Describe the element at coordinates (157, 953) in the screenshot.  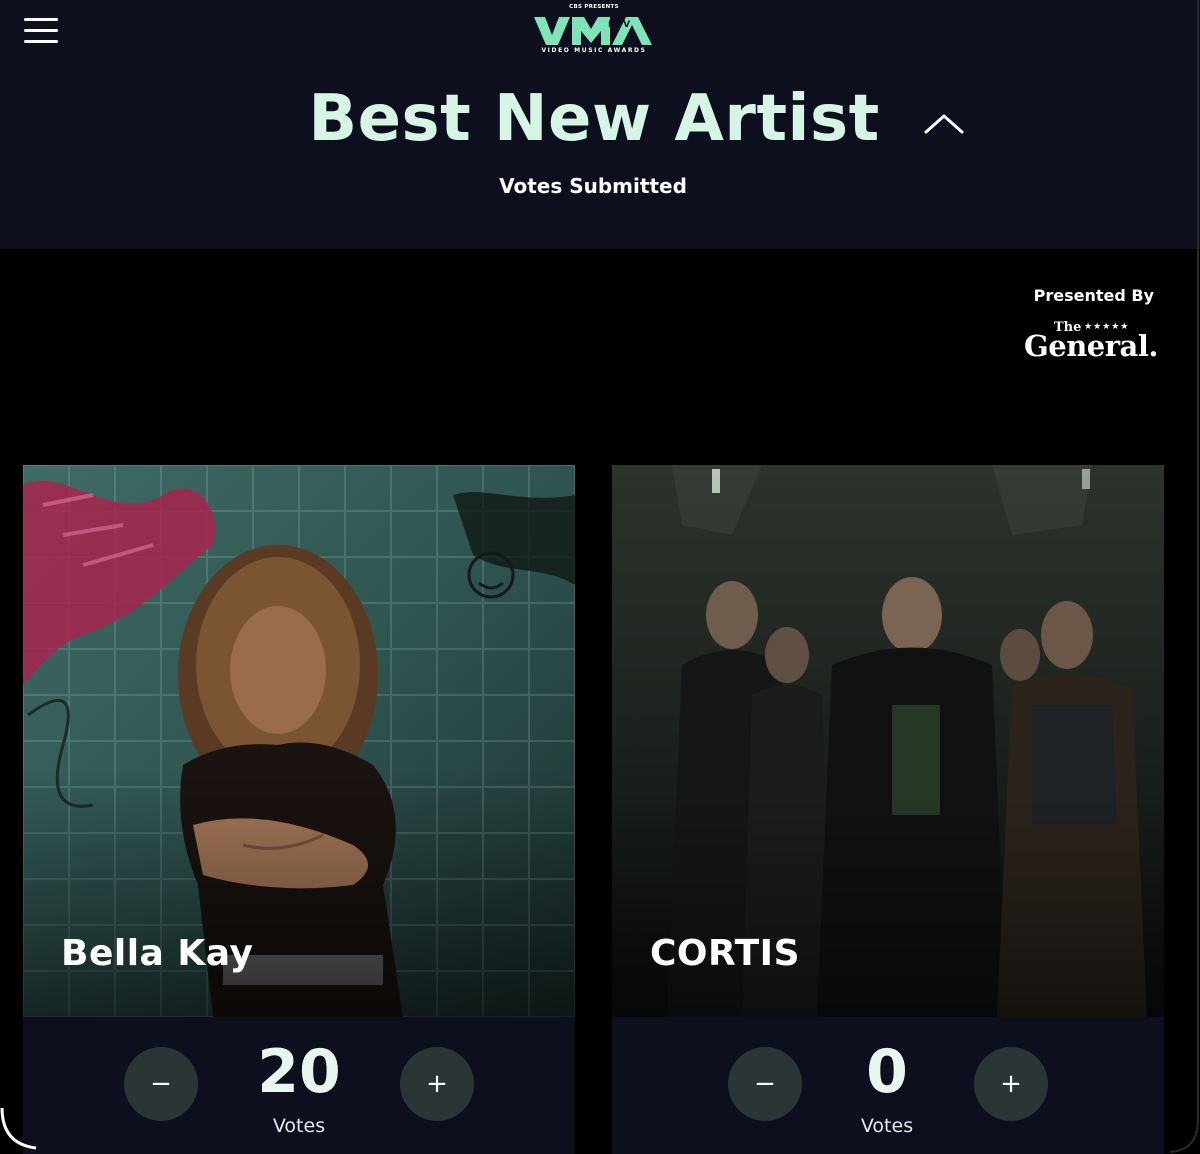
I see `nominee-name: Bella Kay` at that location.